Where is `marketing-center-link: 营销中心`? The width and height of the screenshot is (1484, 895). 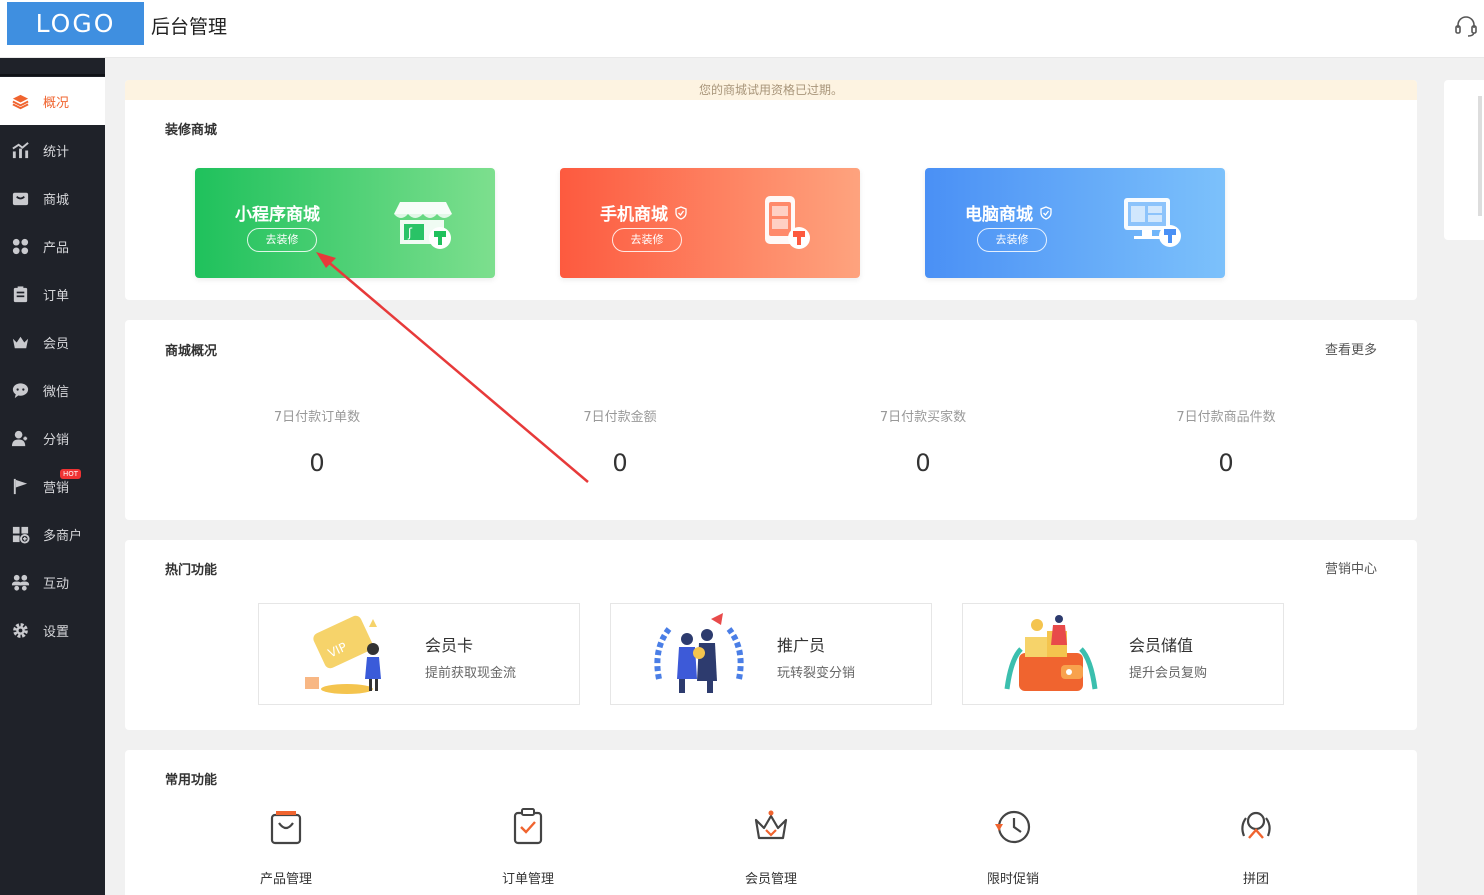
marketing-center-link: 营销中心 is located at coordinates (1351, 567).